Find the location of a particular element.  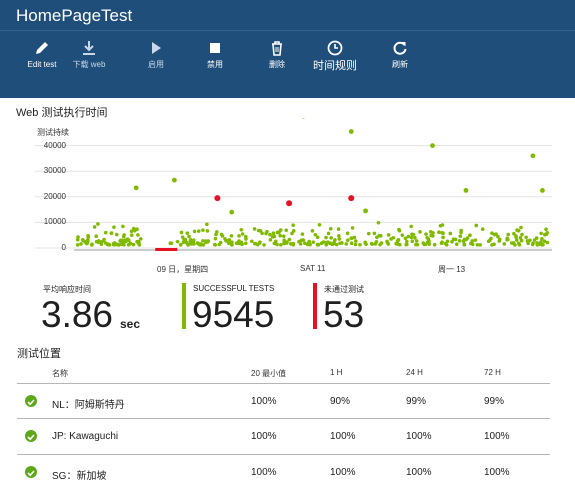

refresh-label: 刷新 is located at coordinates (400, 64).